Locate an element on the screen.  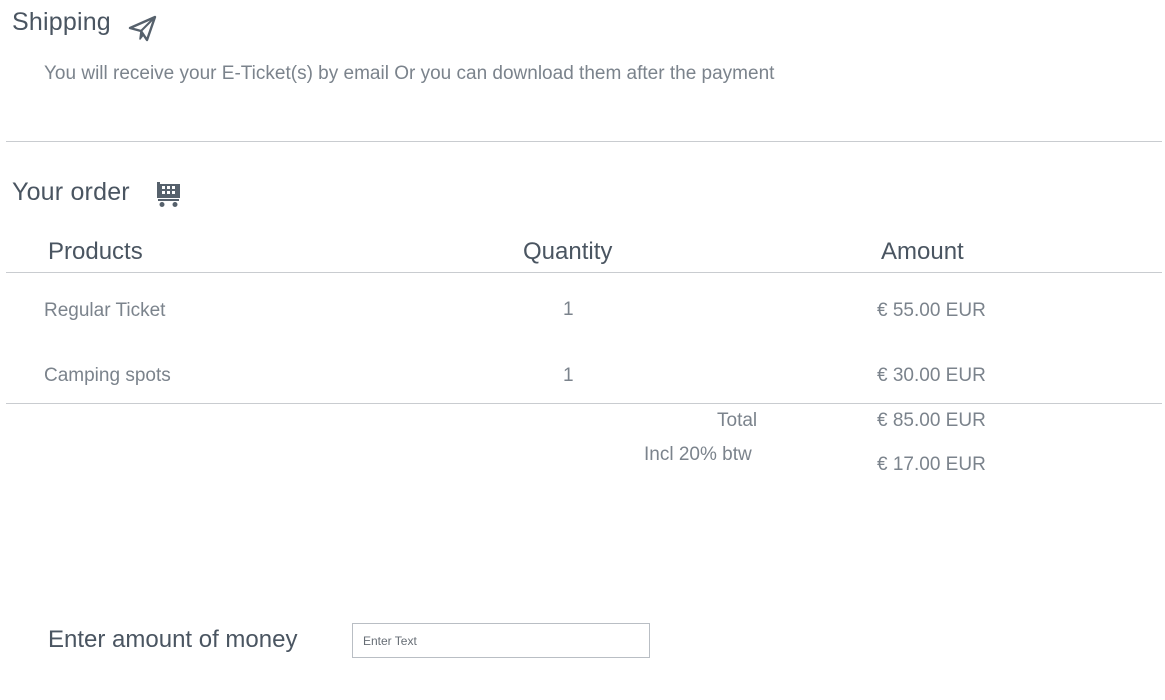
amount-input is located at coordinates (501, 640).